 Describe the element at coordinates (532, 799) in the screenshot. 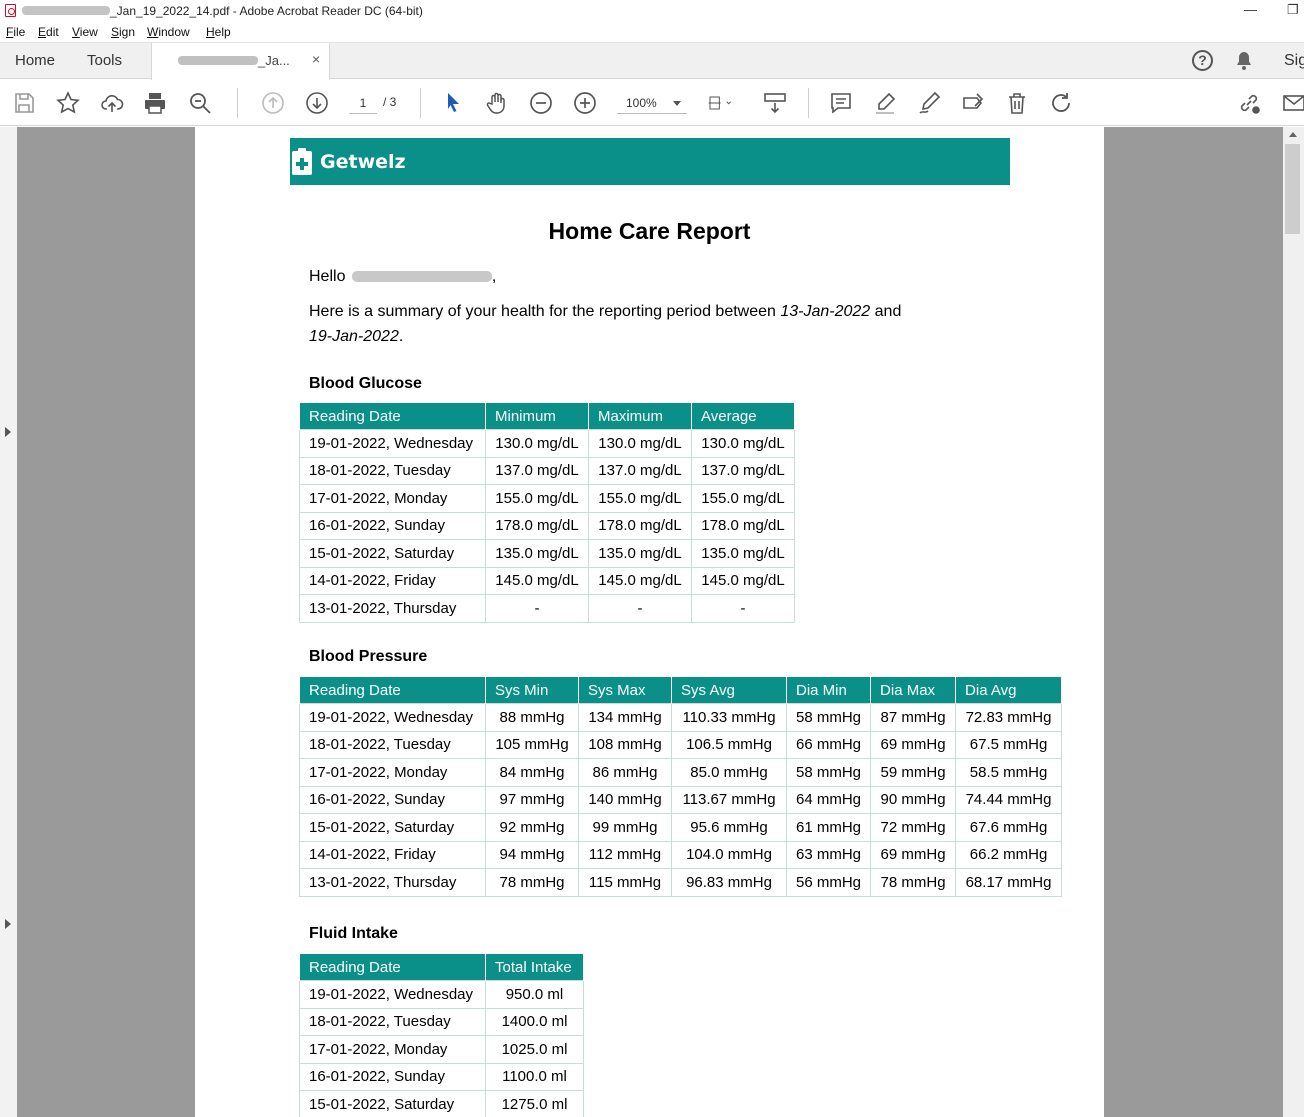

I see `value-cell: 97 mmHg` at that location.